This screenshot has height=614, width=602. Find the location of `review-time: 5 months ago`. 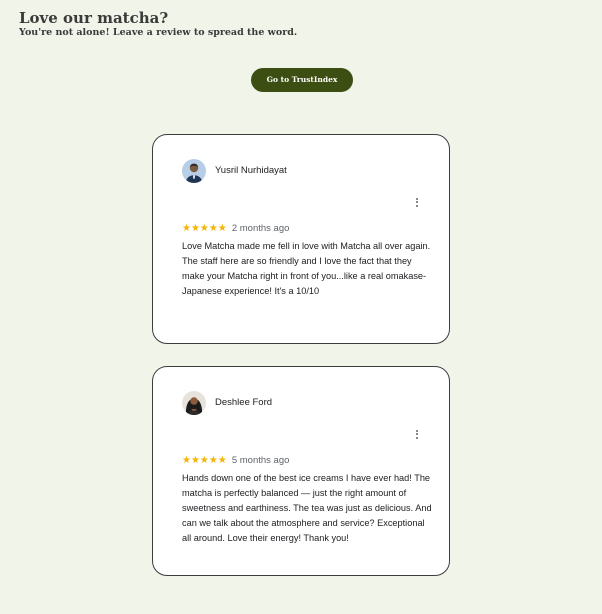

review-time: 5 months ago is located at coordinates (260, 460).